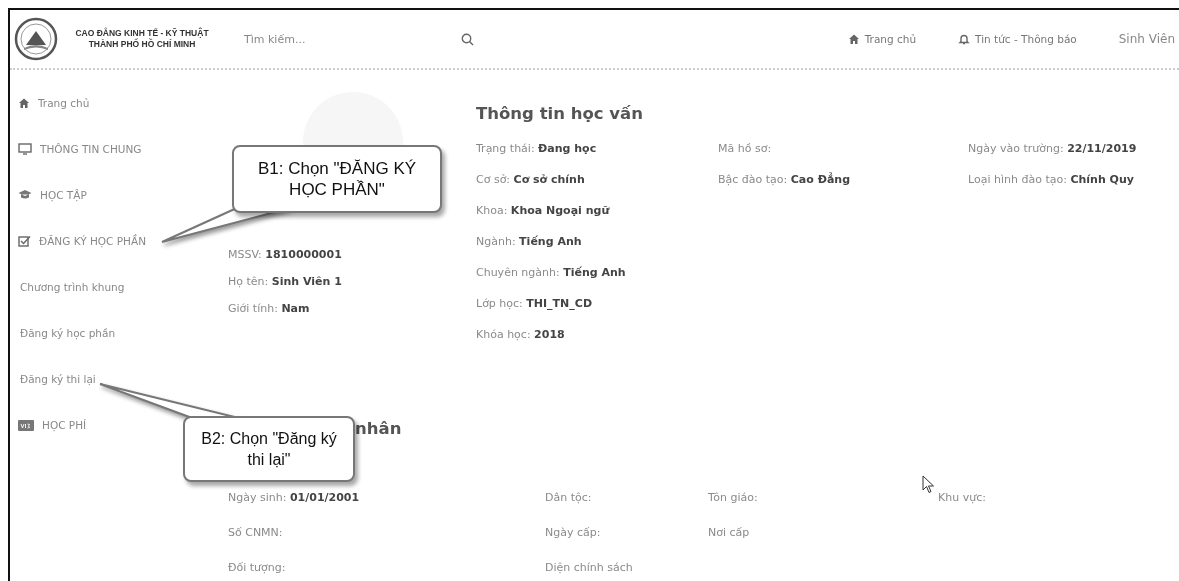 This screenshot has width=1179, height=581. Describe the element at coordinates (784, 179) in the screenshot. I see `info-field: Bậc đào tạo: Cao Đẳng` at that location.